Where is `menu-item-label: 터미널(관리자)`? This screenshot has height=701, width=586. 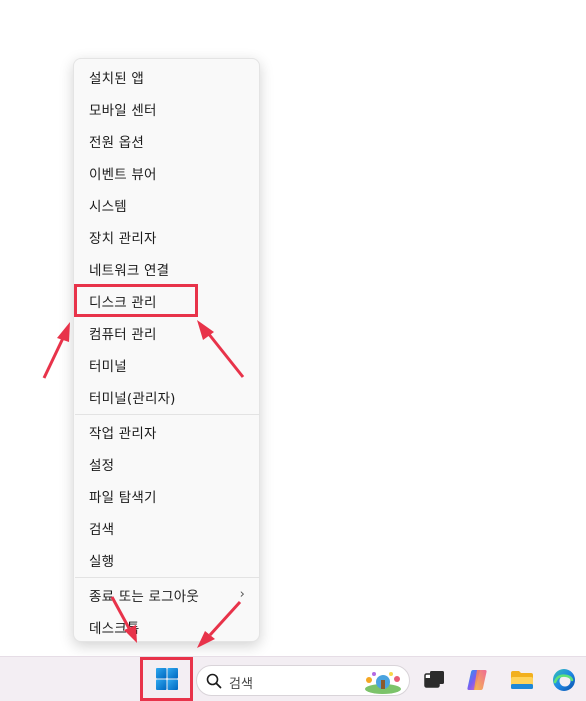
menu-item-label: 터미널(관리자) is located at coordinates (132, 399).